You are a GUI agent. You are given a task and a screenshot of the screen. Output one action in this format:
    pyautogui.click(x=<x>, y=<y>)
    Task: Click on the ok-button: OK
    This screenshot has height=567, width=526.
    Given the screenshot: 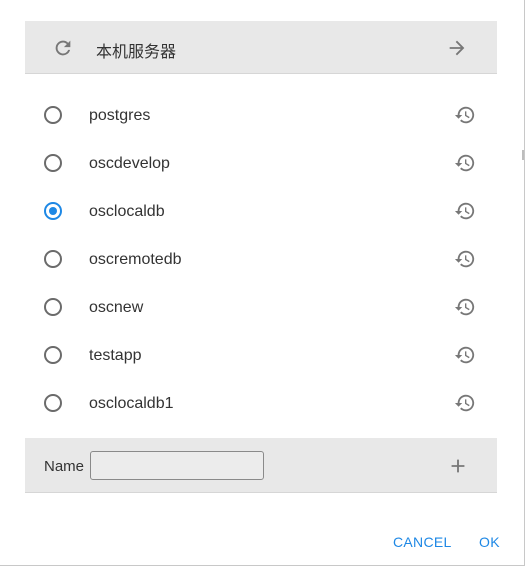 What is the action you would take?
    pyautogui.click(x=489, y=542)
    